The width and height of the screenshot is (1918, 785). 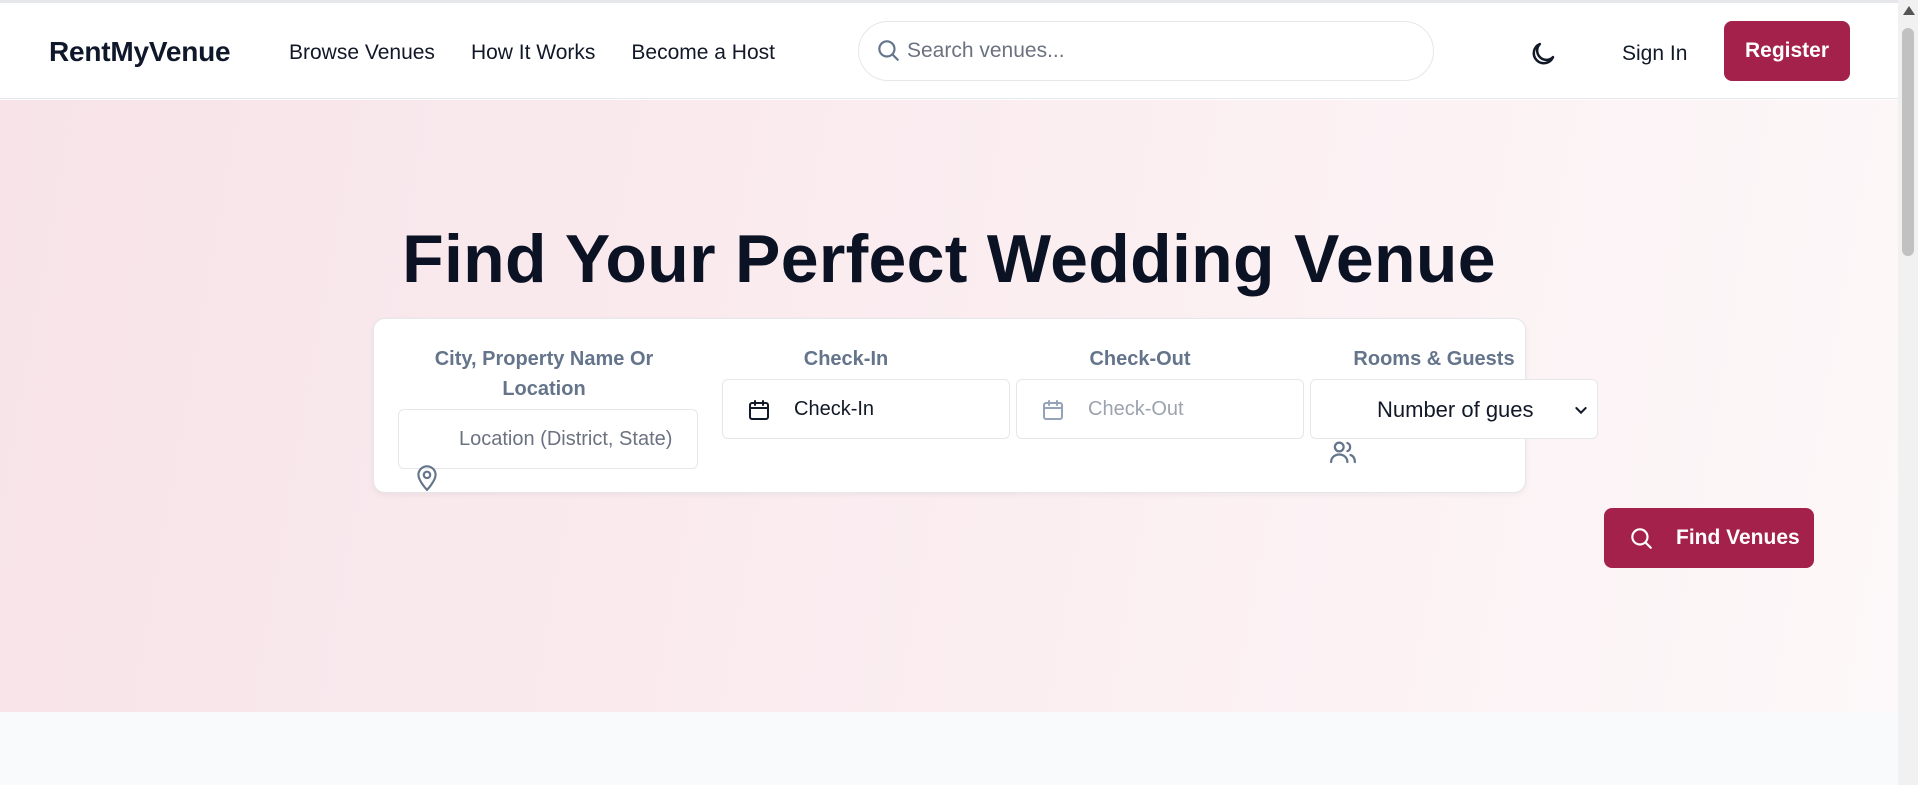 What do you see at coordinates (1909, 10) in the screenshot?
I see `scroll-up-arrow` at bounding box center [1909, 10].